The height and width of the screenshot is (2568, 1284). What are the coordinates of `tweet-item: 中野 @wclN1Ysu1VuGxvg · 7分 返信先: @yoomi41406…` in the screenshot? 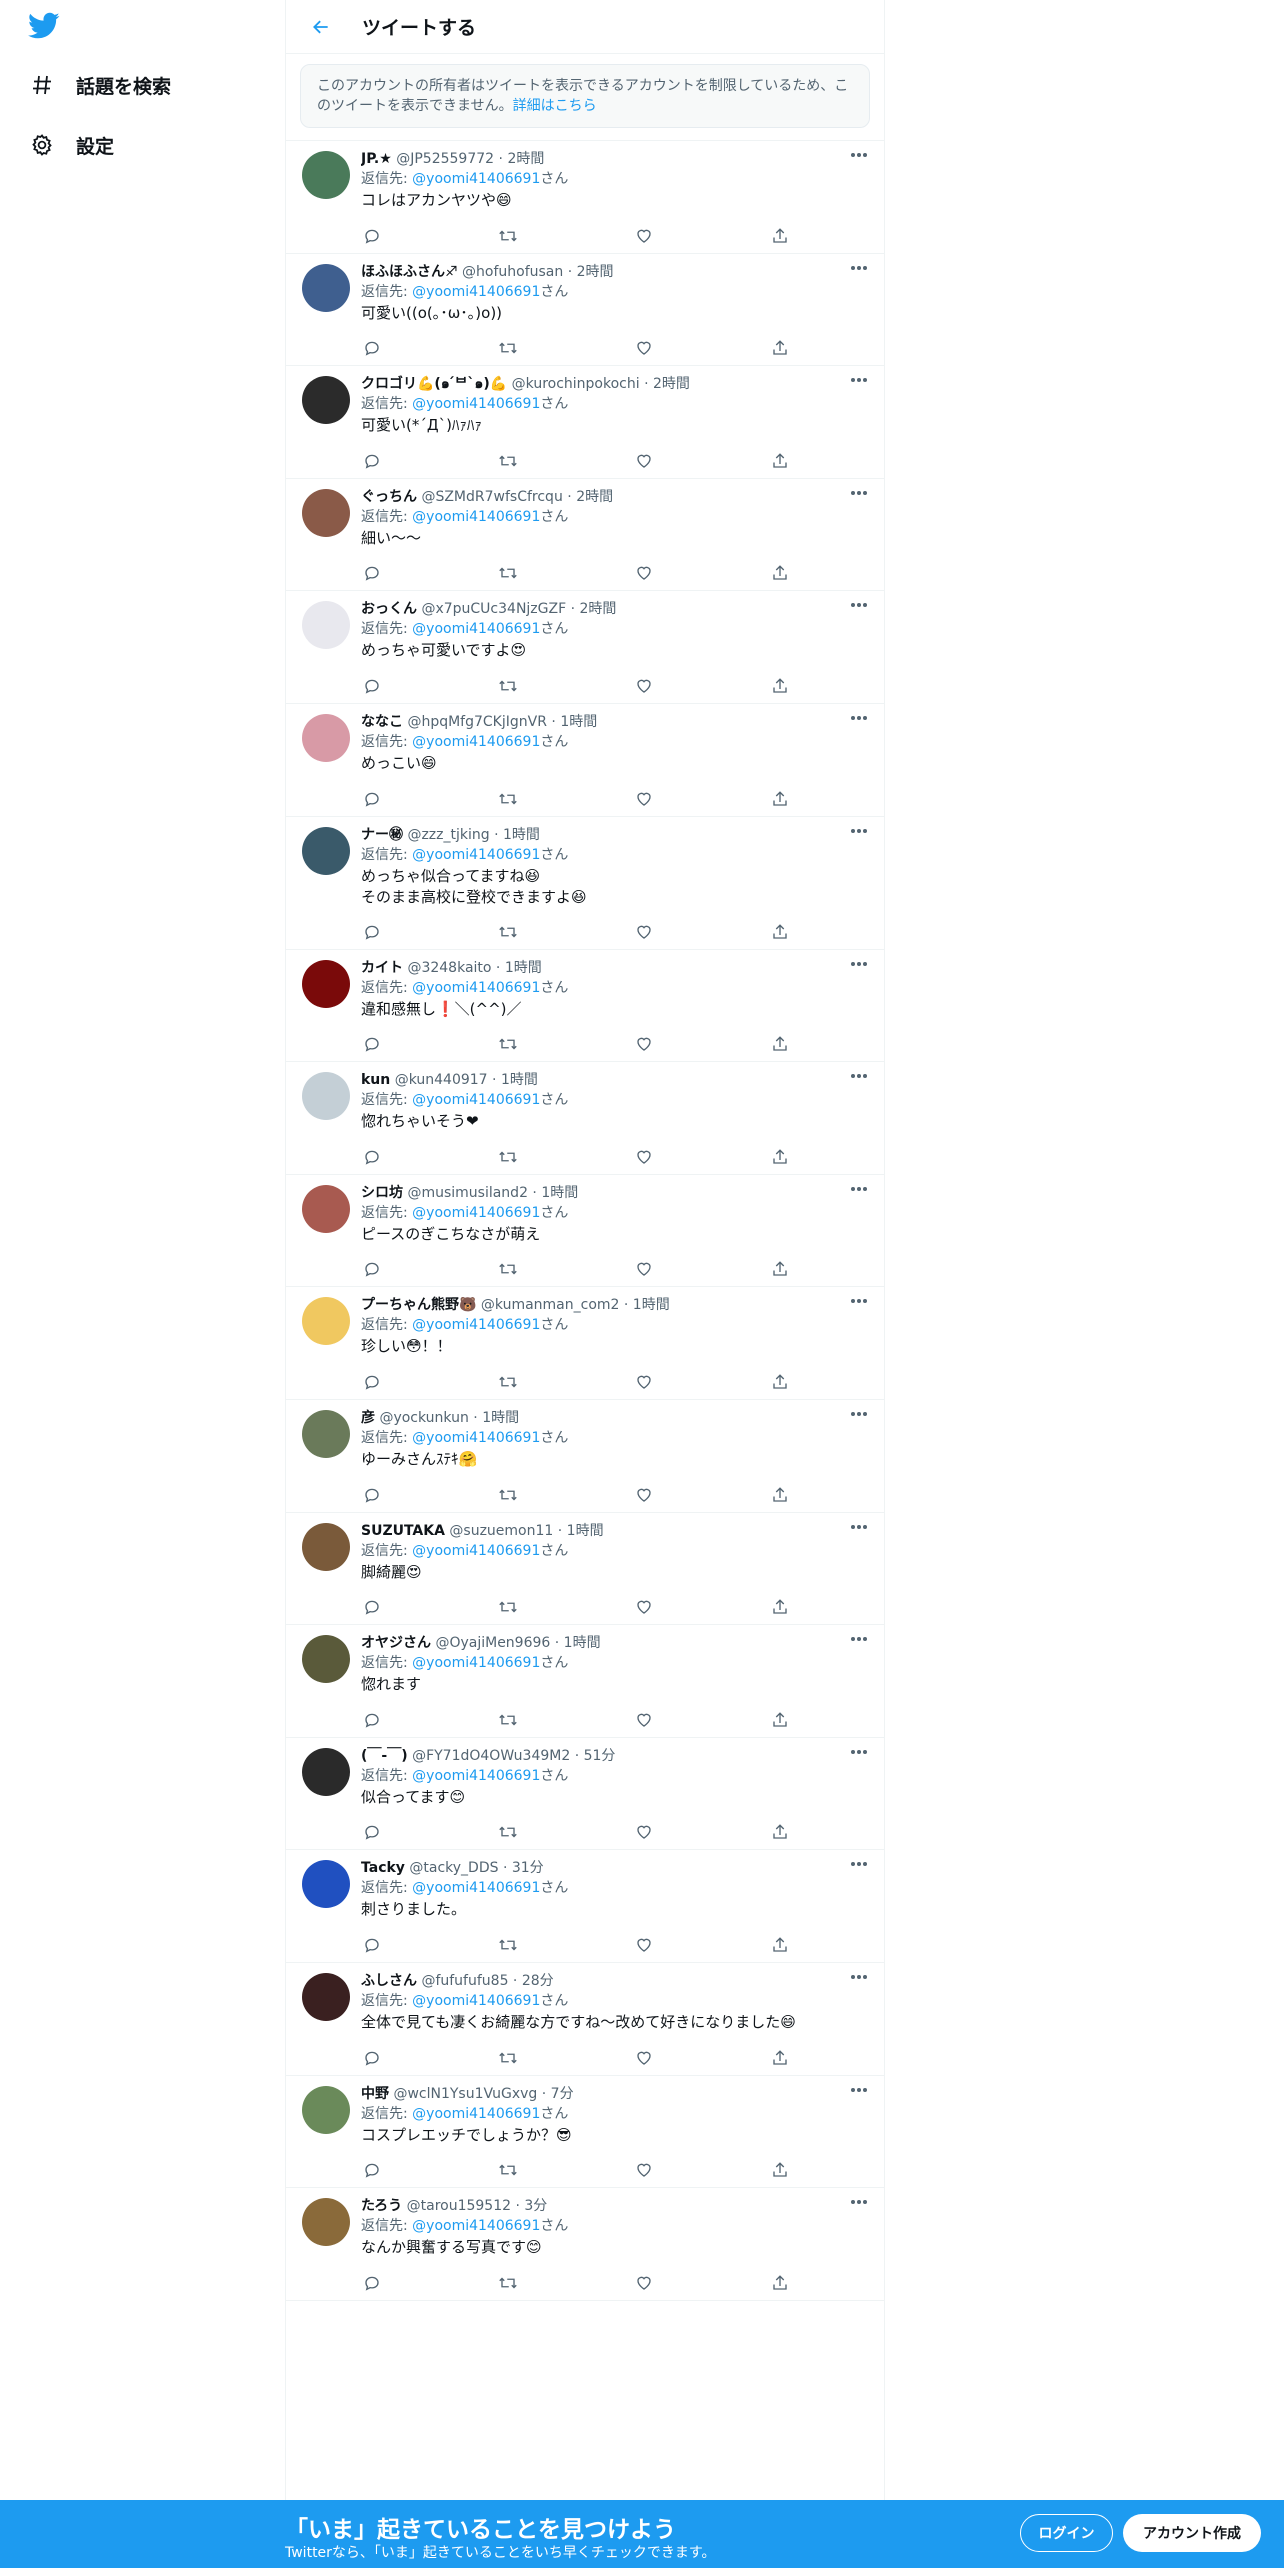 It's located at (585, 2132).